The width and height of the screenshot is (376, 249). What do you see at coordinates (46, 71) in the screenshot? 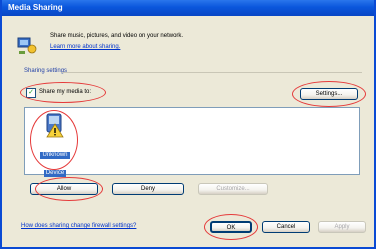
I see `sharing-settings-group-label: Sharing settings` at bounding box center [46, 71].